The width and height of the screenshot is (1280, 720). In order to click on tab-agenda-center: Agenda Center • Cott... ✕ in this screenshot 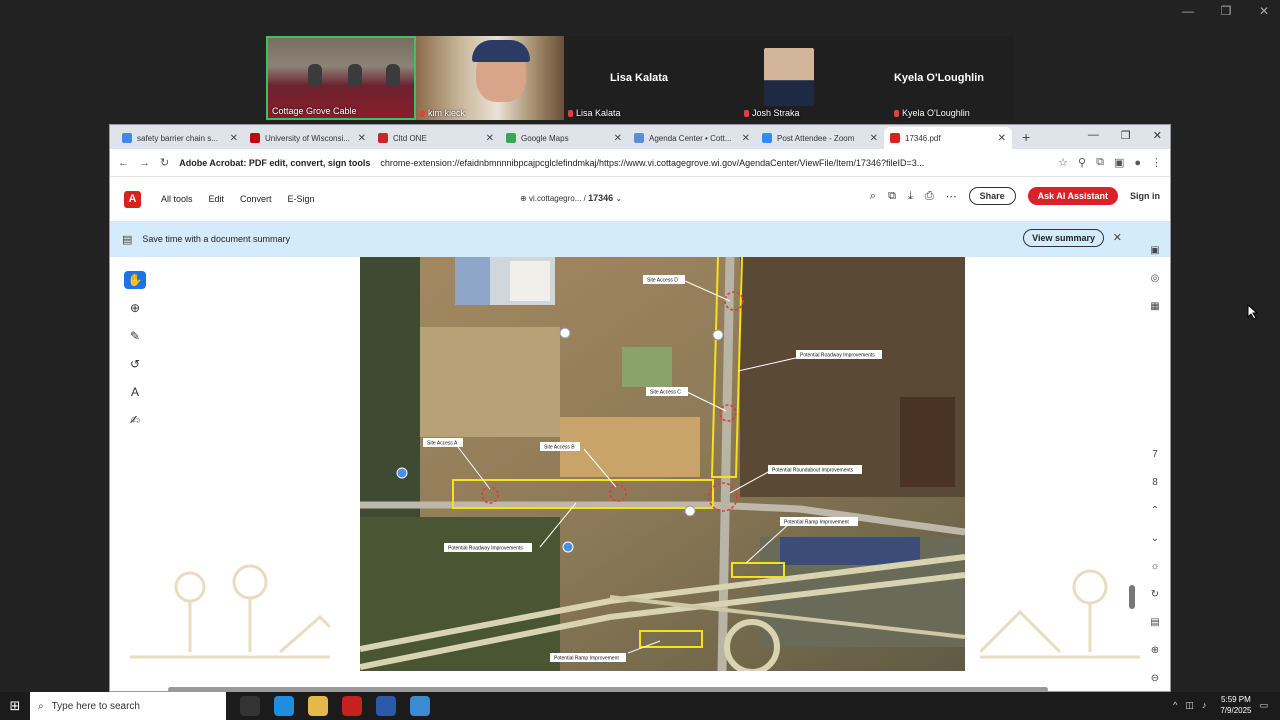, I will do `click(692, 138)`.